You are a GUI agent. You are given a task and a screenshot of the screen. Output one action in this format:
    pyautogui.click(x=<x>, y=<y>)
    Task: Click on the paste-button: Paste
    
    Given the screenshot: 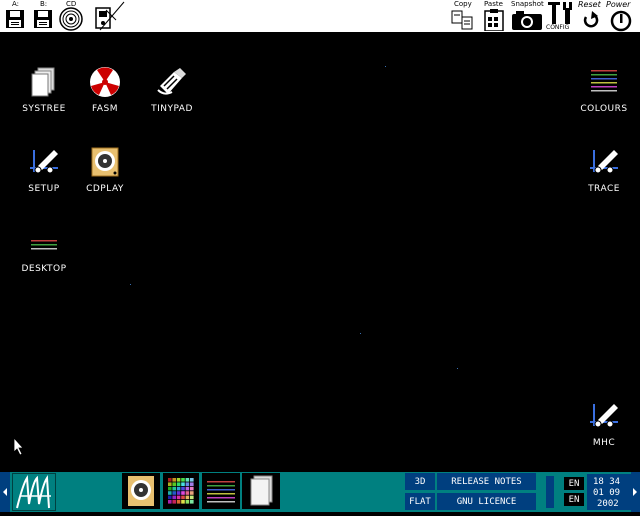 What is the action you would take?
    pyautogui.click(x=495, y=16)
    